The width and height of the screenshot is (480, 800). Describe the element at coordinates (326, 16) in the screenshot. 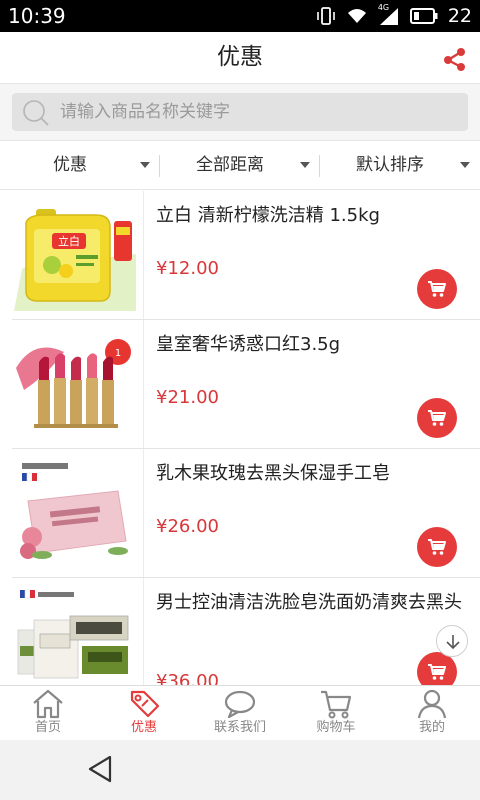

I see `vibrate-icon` at that location.